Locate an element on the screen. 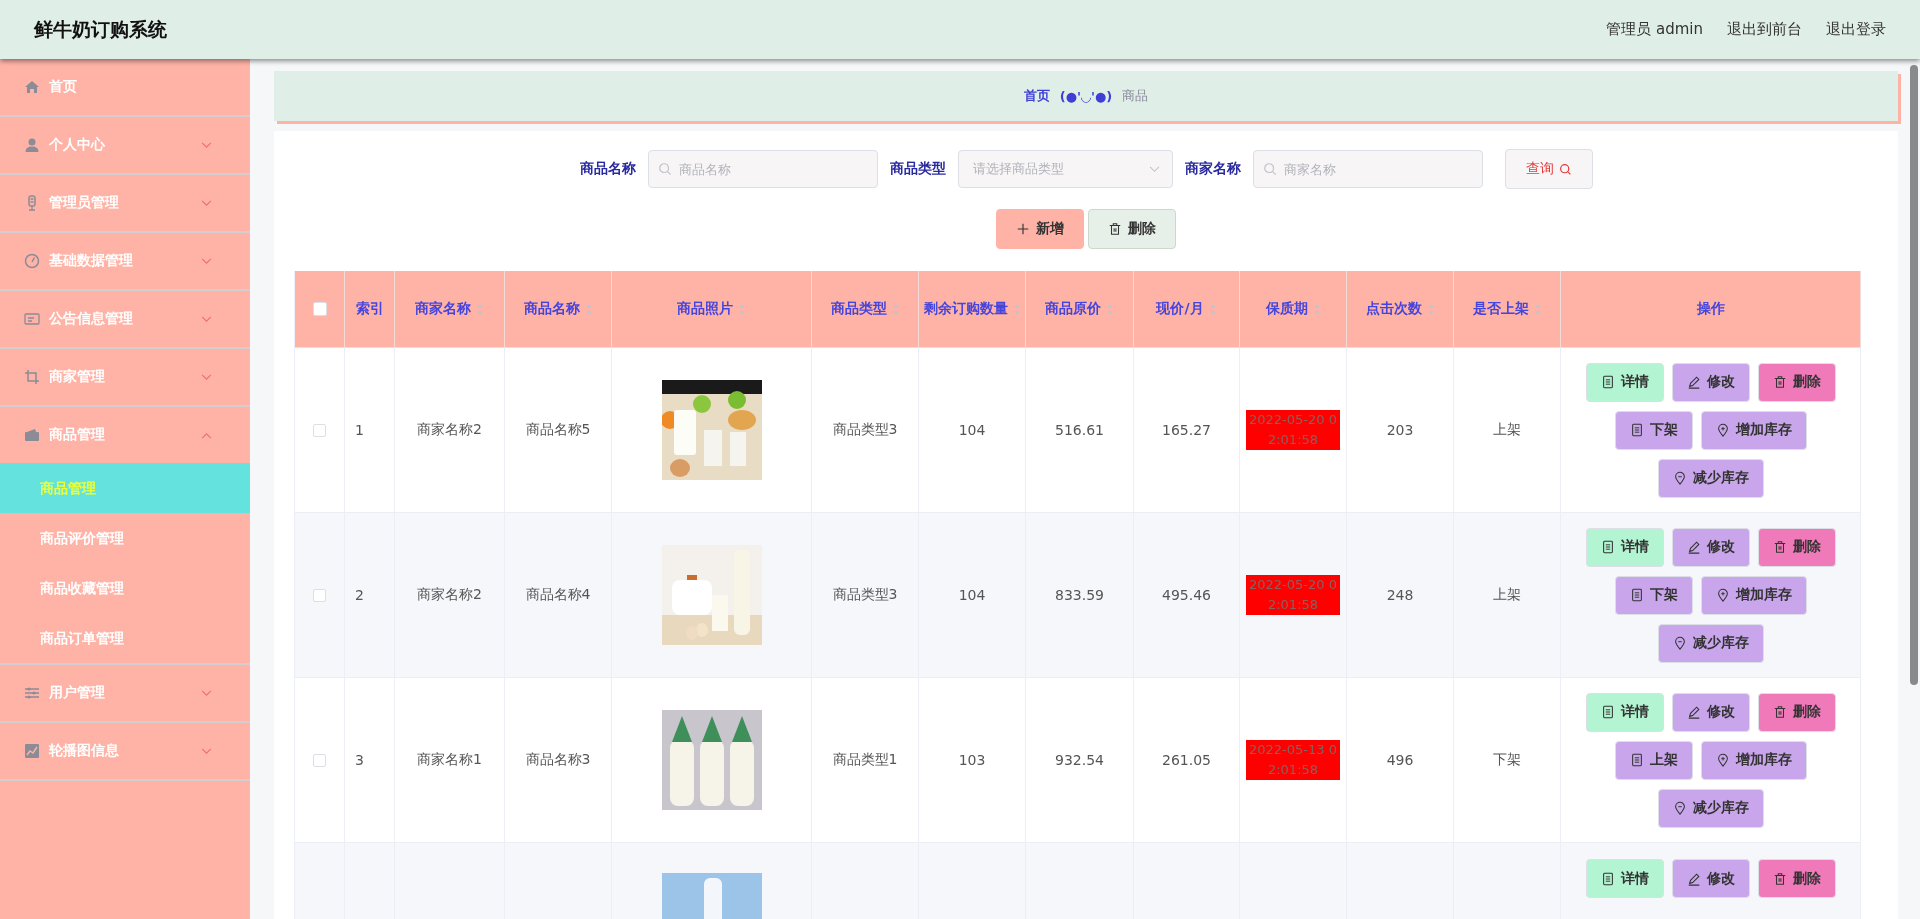 The image size is (1920, 919). column-header: 剩余订购数量 is located at coordinates (965, 309).